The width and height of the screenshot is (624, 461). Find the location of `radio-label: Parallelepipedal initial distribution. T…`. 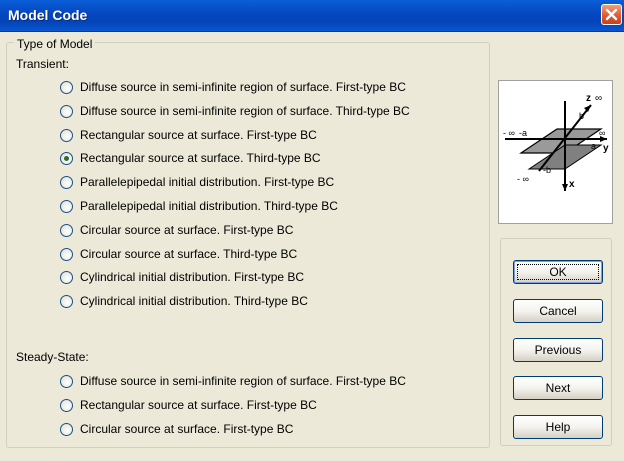

radio-label: Parallelepipedal initial distribution. T… is located at coordinates (209, 206).